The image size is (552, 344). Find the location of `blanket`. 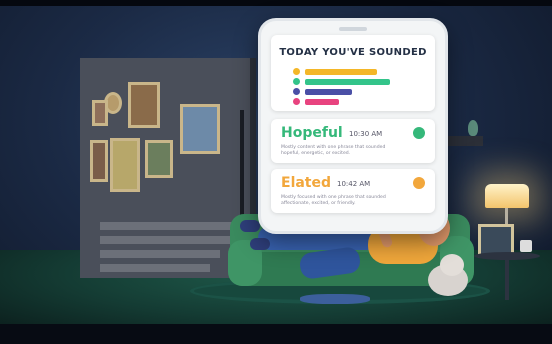

blanket is located at coordinates (335, 299).